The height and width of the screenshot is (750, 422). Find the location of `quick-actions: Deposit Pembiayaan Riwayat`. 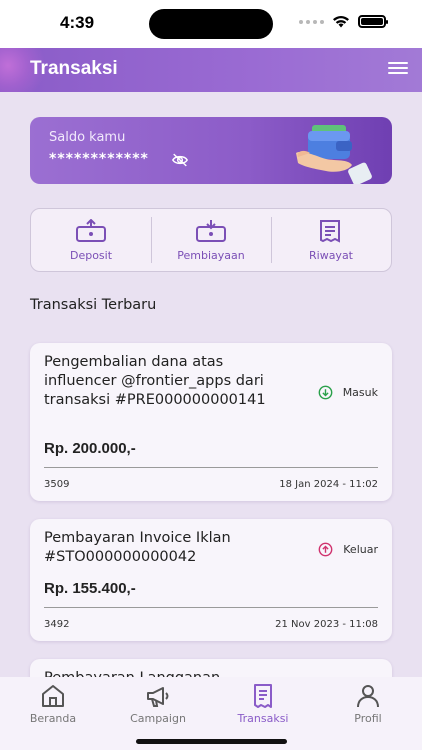

quick-actions: Deposit Pembiayaan Riwayat is located at coordinates (211, 240).